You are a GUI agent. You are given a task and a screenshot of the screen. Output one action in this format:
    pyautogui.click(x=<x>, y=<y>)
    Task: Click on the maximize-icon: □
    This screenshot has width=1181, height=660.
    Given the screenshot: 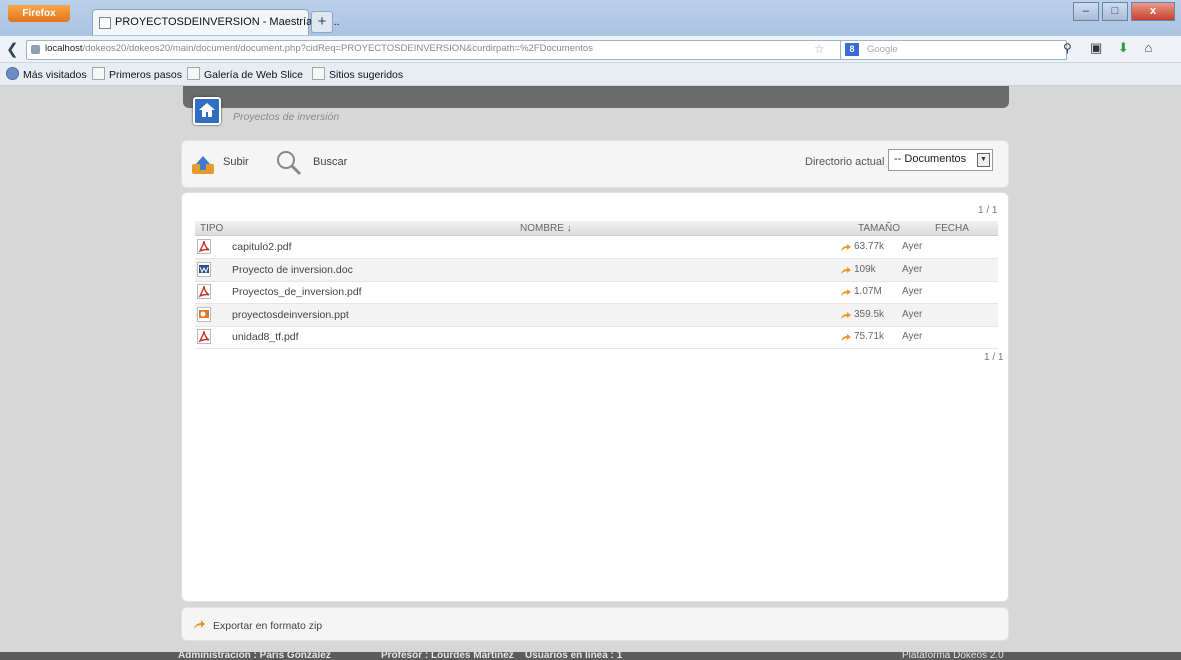 What is the action you would take?
    pyautogui.click(x=1114, y=11)
    